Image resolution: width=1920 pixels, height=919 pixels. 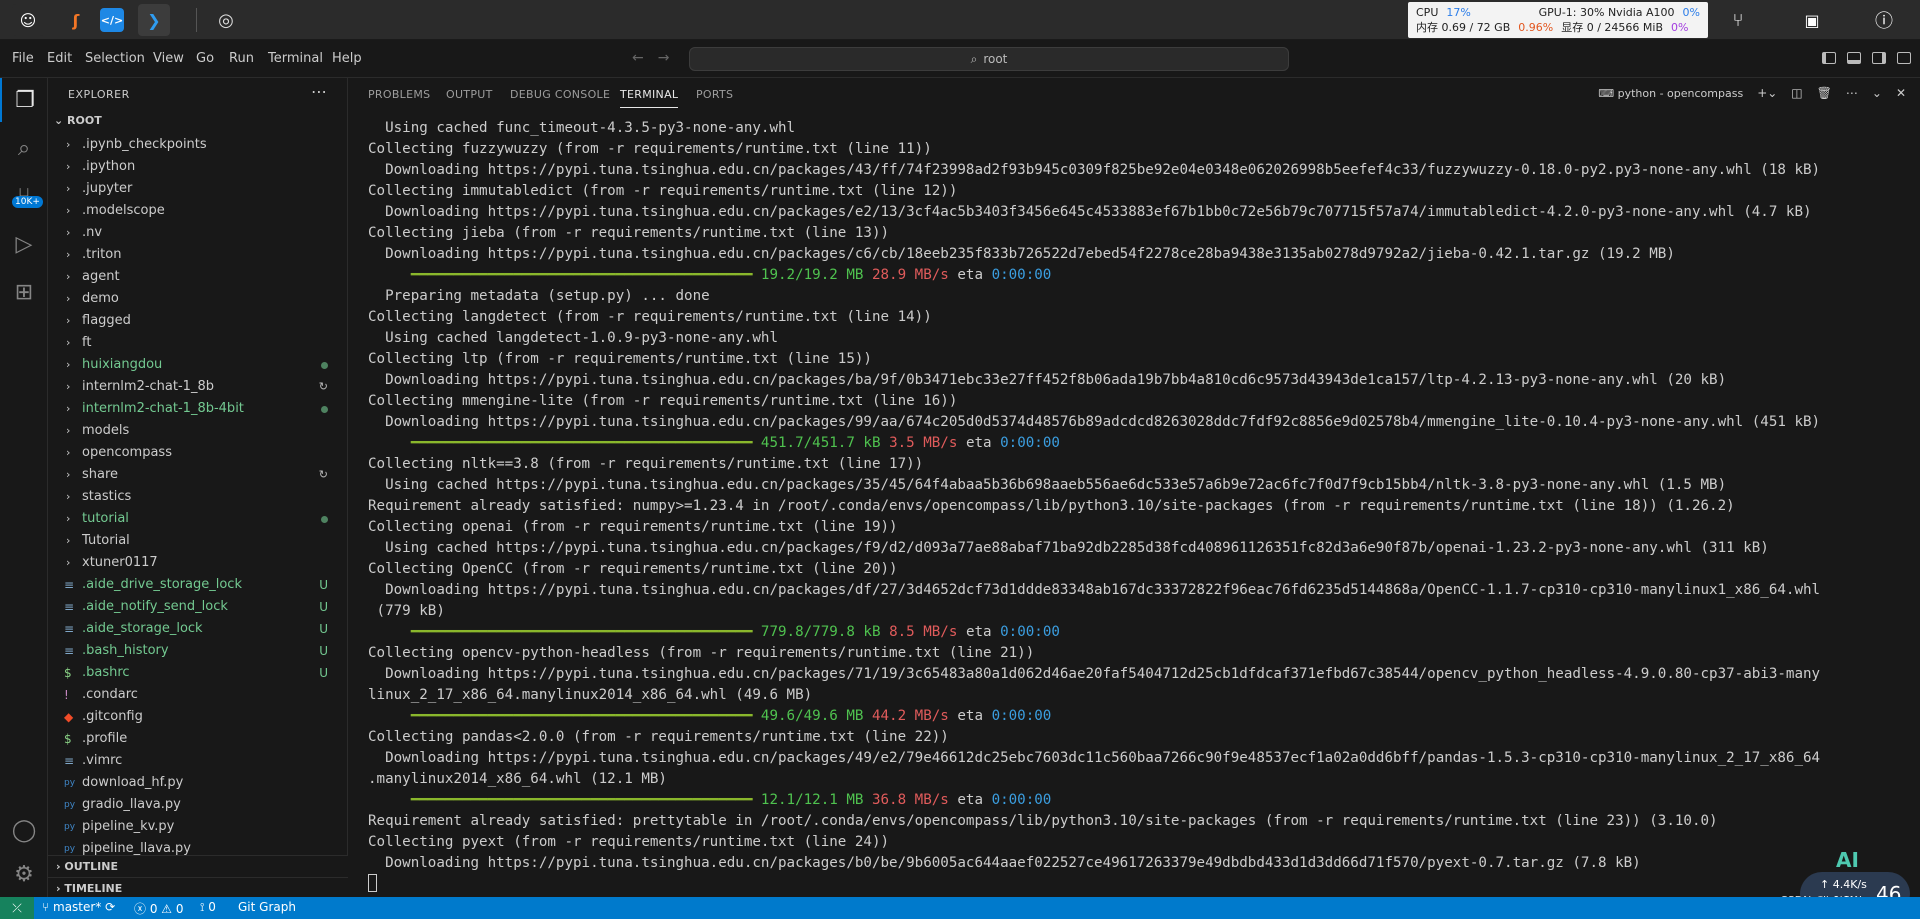 I want to click on tree-file: ≡ .vimrc, so click(x=198, y=761).